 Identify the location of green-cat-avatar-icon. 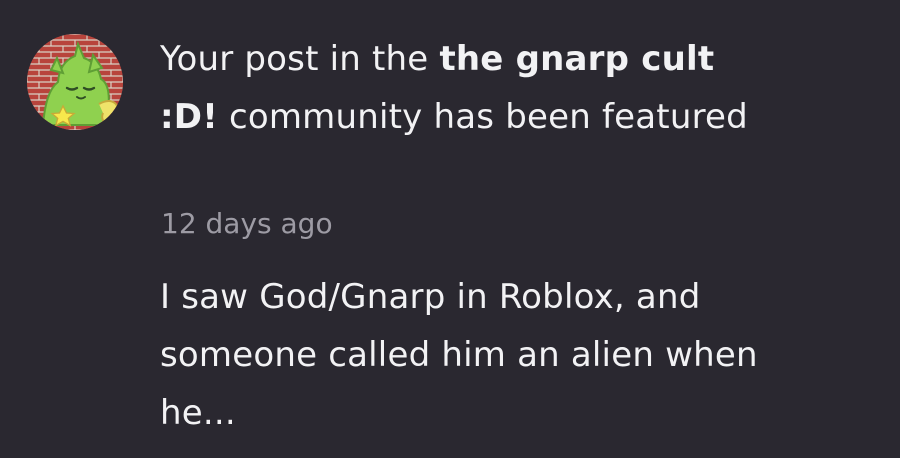
(75, 82).